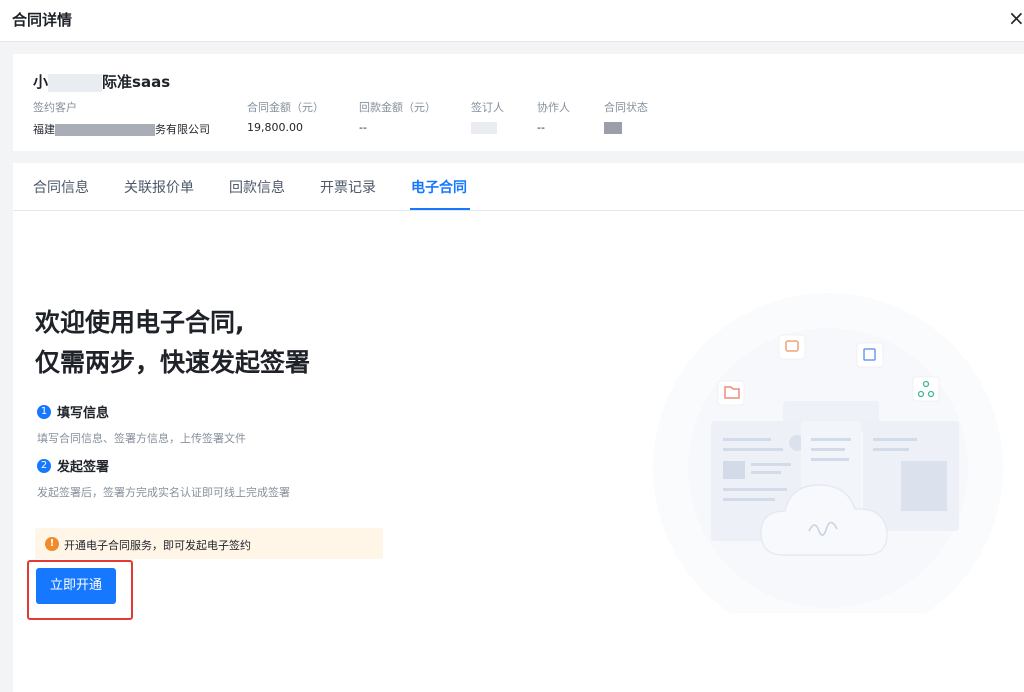  I want to click on step-description: 填写合同信息、签署方信息，上传签署文件, so click(141, 438).